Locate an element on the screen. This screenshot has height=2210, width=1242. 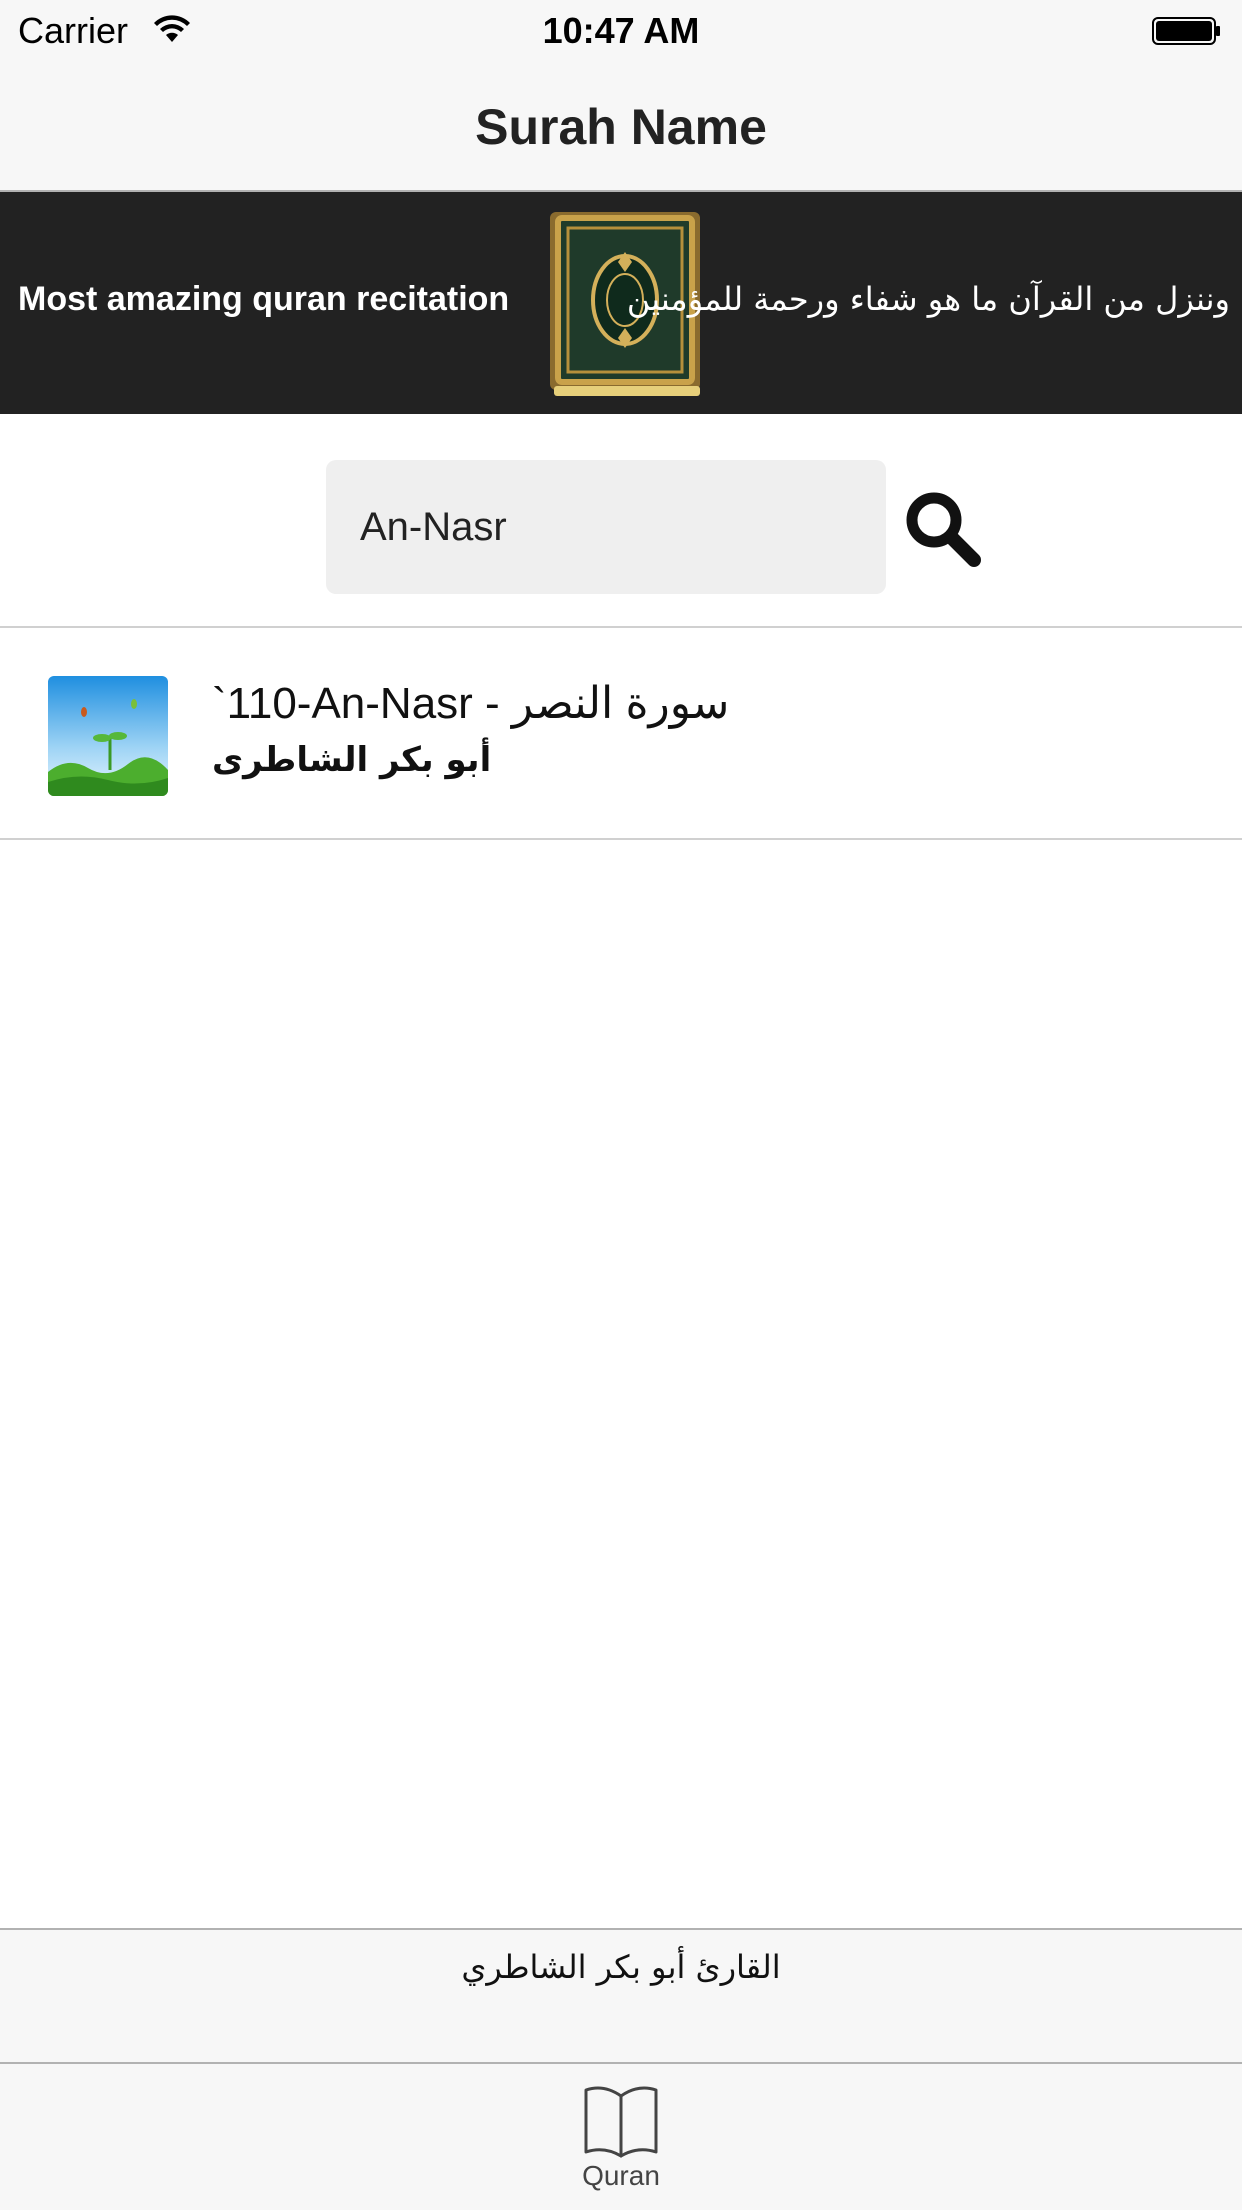
banner-english-text: Most amazing quran recitation is located at coordinates (264, 299).